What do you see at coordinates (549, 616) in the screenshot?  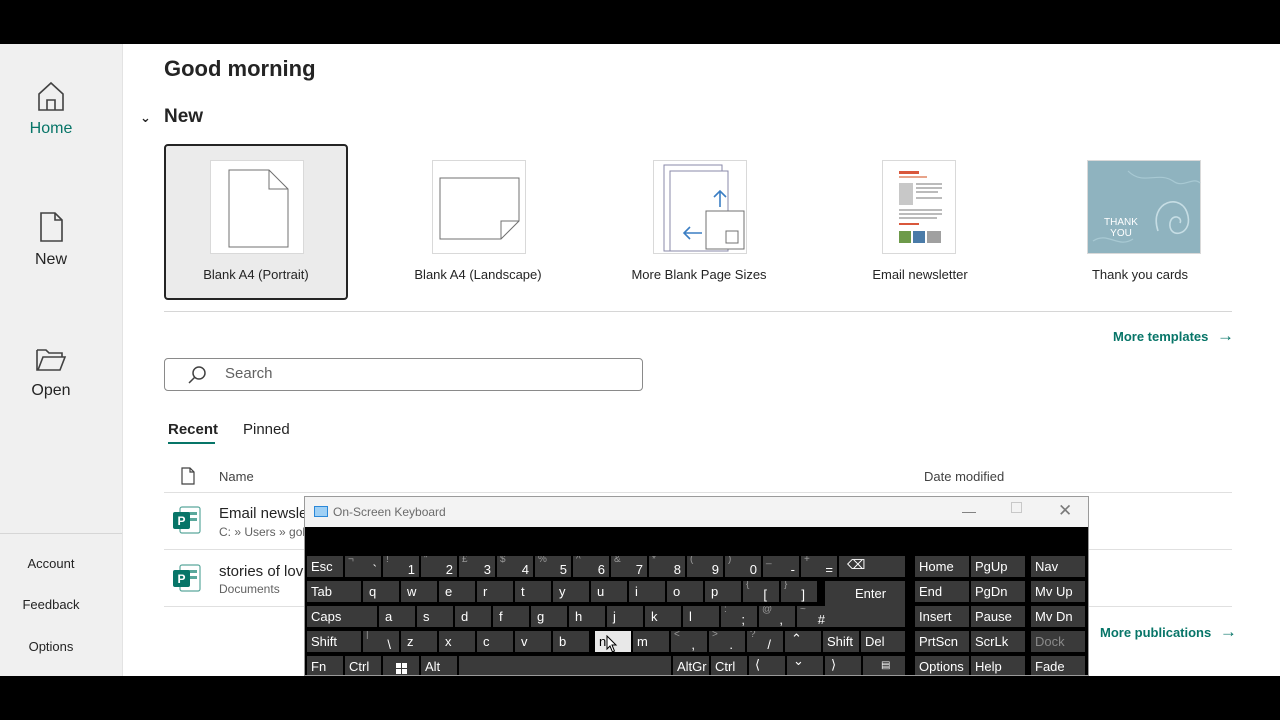 I see `key-g: g` at bounding box center [549, 616].